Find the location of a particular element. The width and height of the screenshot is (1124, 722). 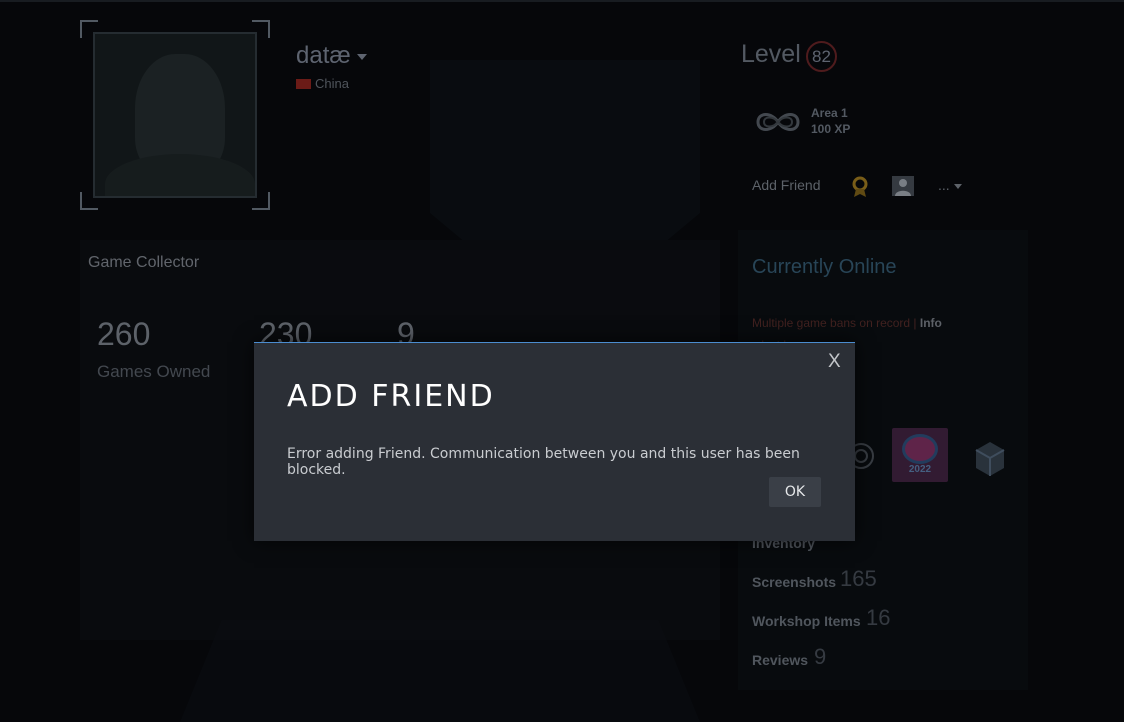

ok-button: OK is located at coordinates (795, 492).